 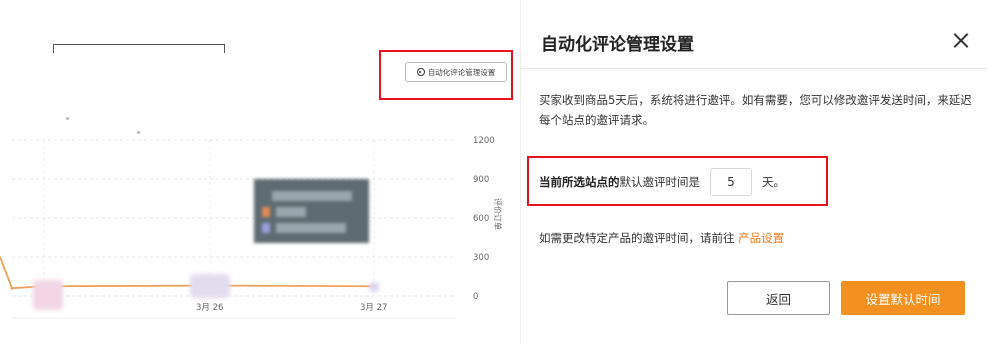 I want to click on tooltip-swatch-purple, so click(x=266, y=228).